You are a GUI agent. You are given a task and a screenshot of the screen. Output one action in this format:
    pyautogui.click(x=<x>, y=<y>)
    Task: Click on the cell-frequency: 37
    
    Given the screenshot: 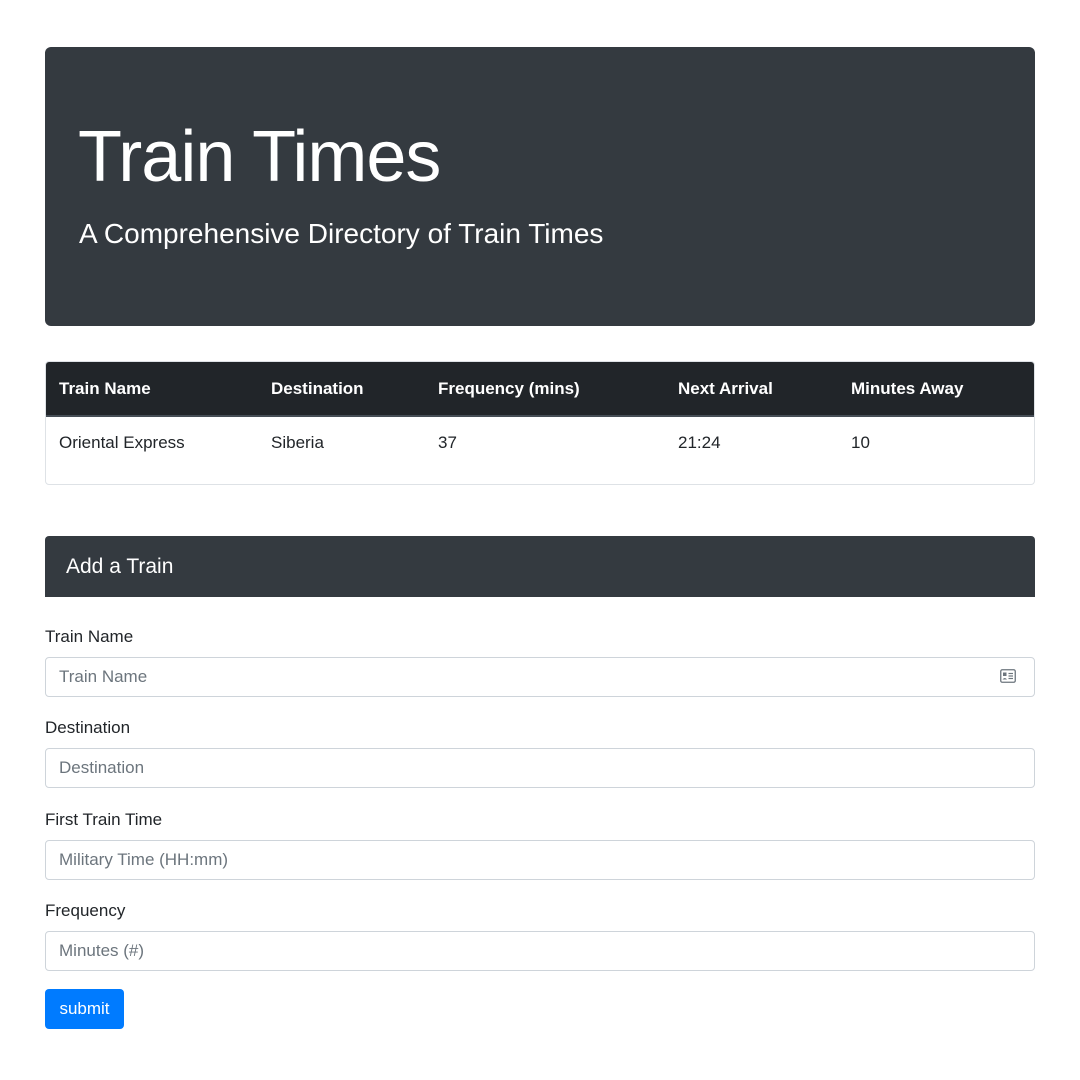 What is the action you would take?
    pyautogui.click(x=447, y=442)
    